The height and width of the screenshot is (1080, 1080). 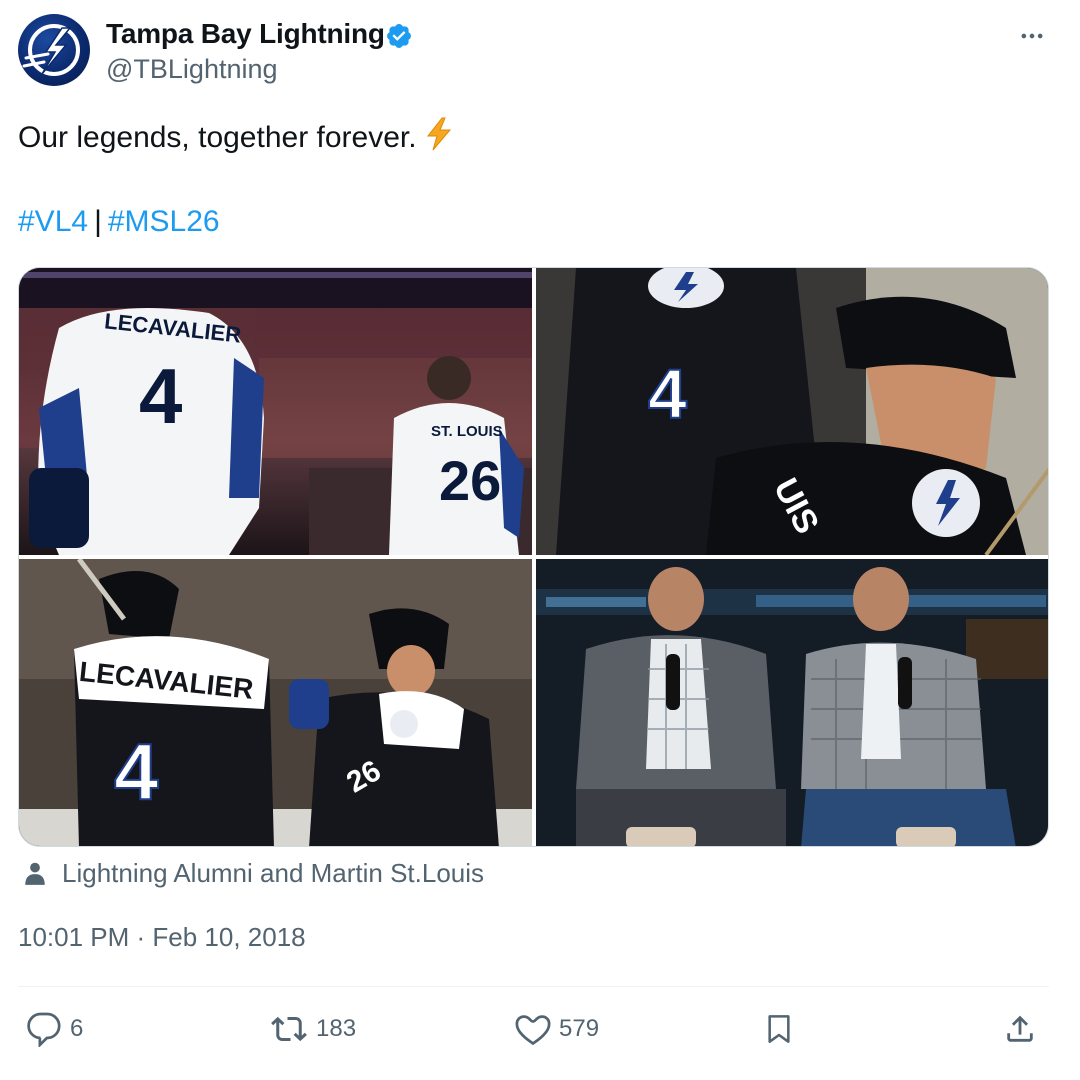 What do you see at coordinates (470, 480) in the screenshot?
I see `svg-text: 26` at bounding box center [470, 480].